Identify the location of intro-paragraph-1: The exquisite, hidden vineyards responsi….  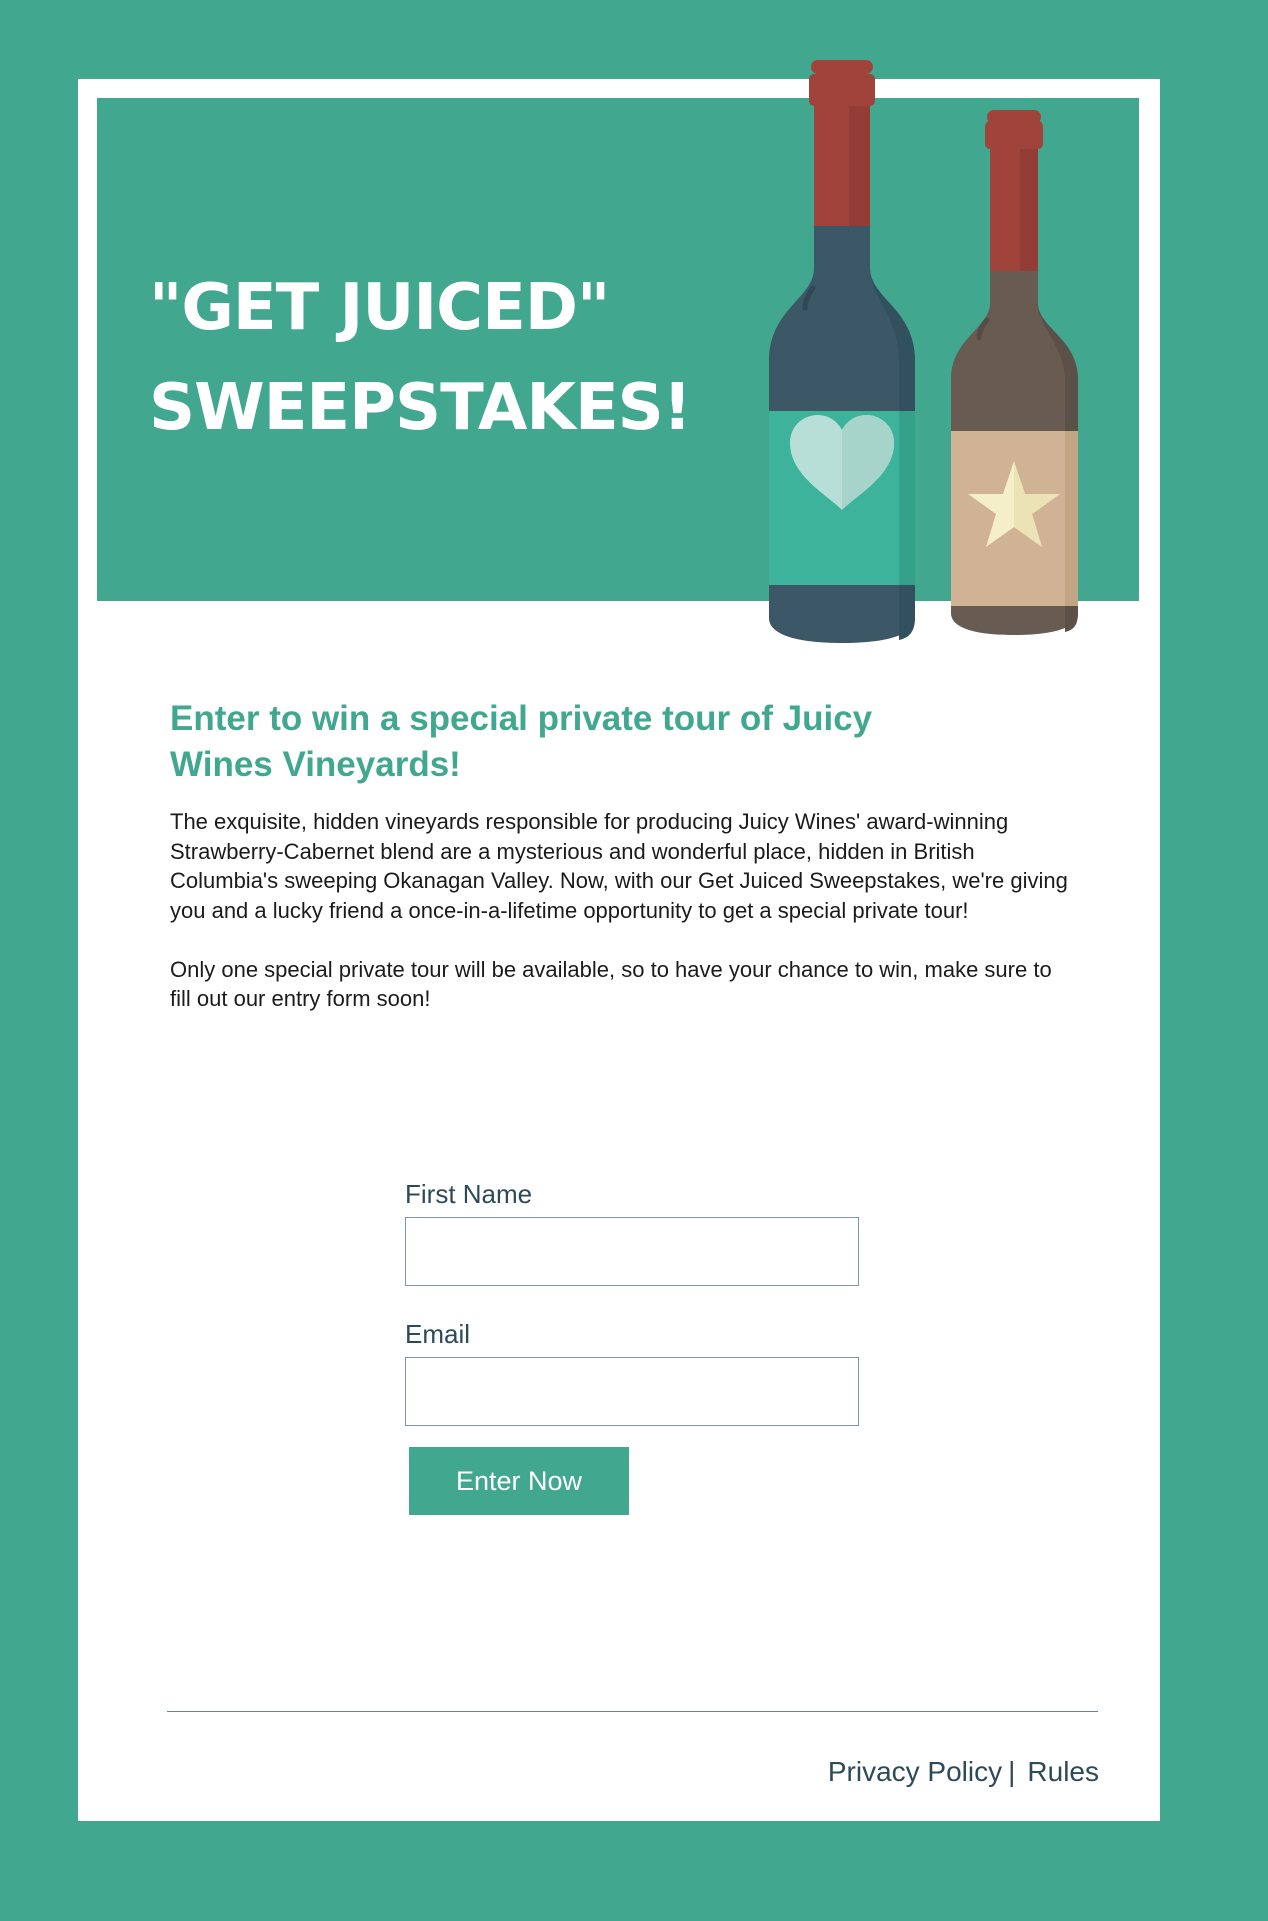
(619, 866).